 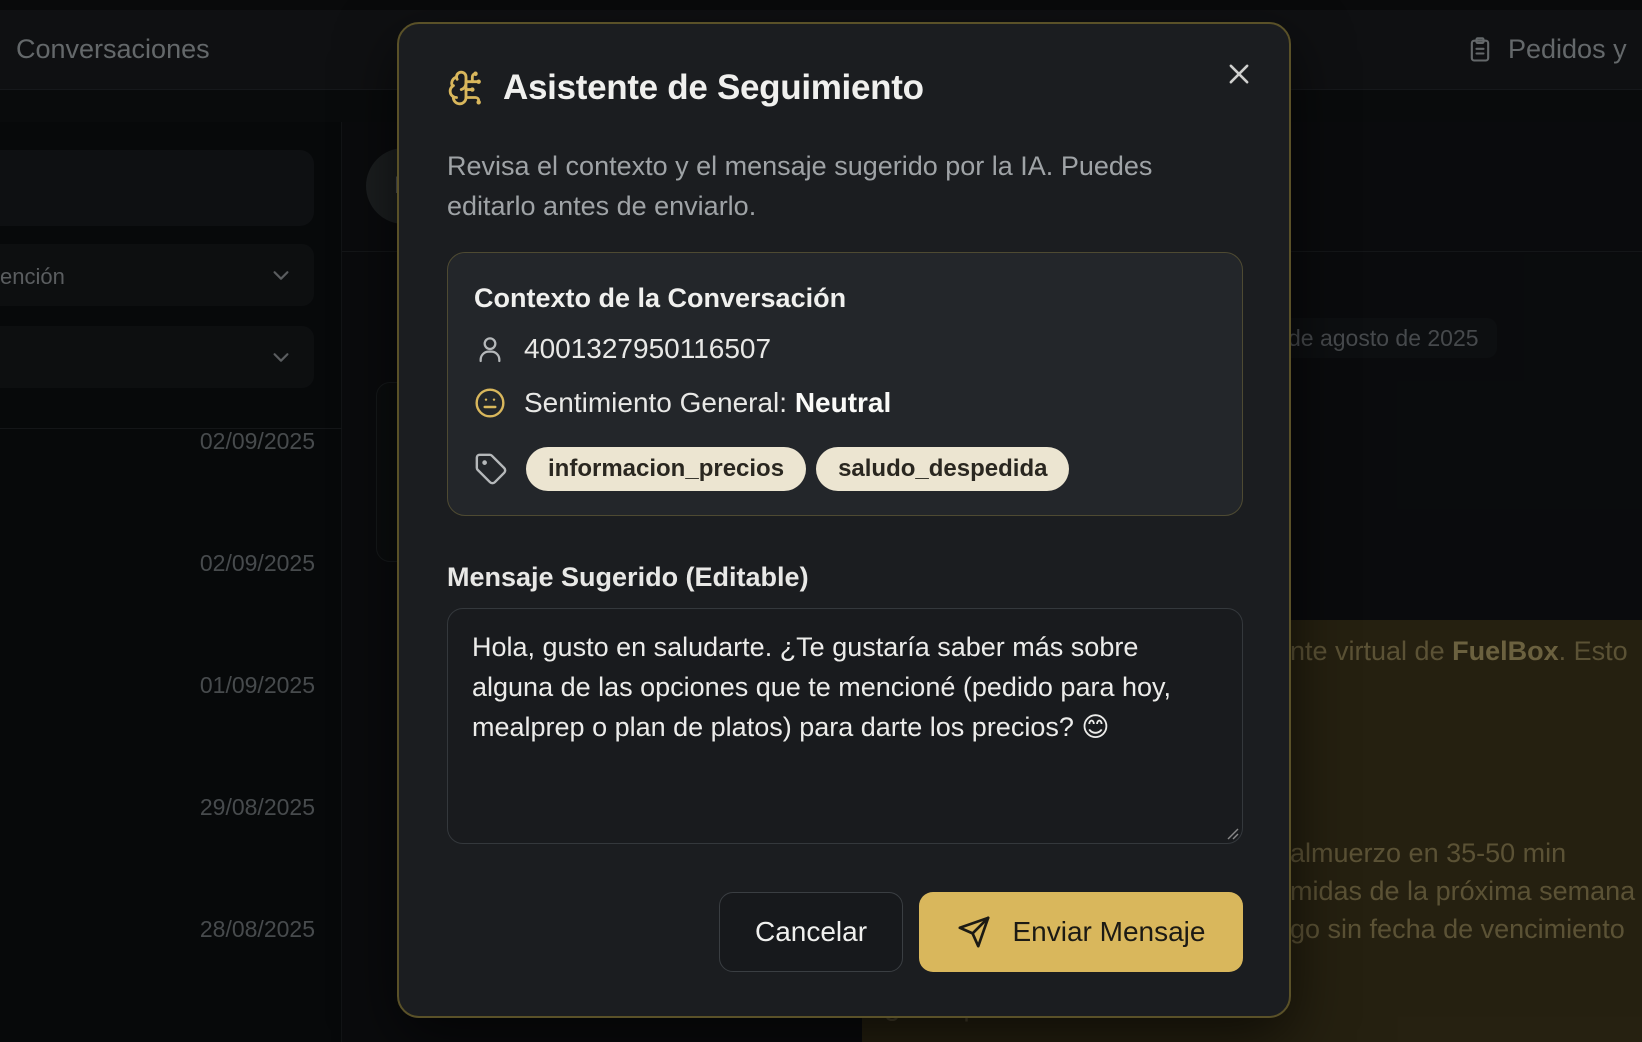 What do you see at coordinates (628, 577) in the screenshot?
I see `suggested-message-label: Mensaje Sugerido (Editable)` at bounding box center [628, 577].